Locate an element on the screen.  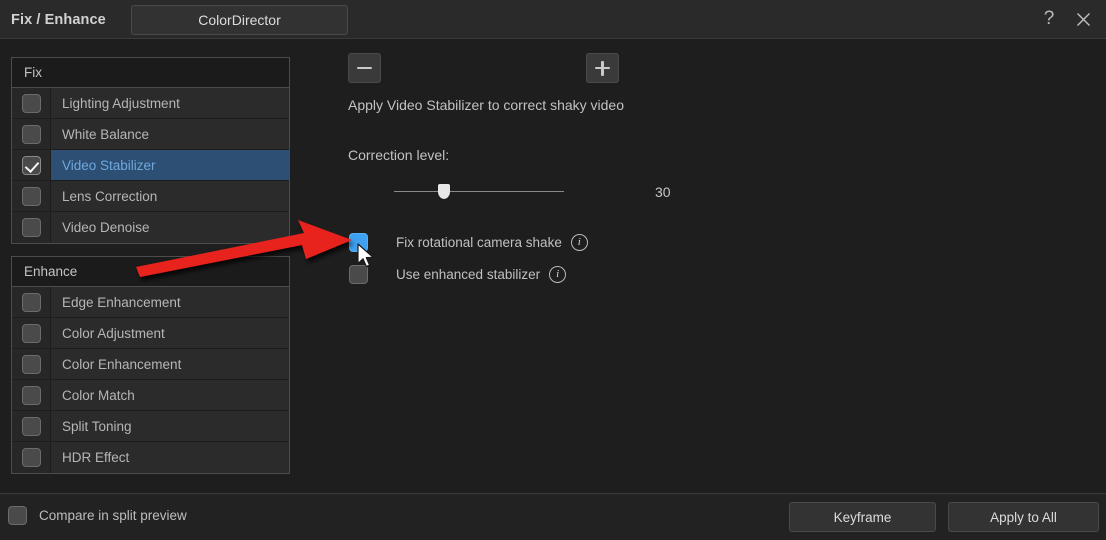
compare-in-split-preview-checkbox is located at coordinates (17, 515).